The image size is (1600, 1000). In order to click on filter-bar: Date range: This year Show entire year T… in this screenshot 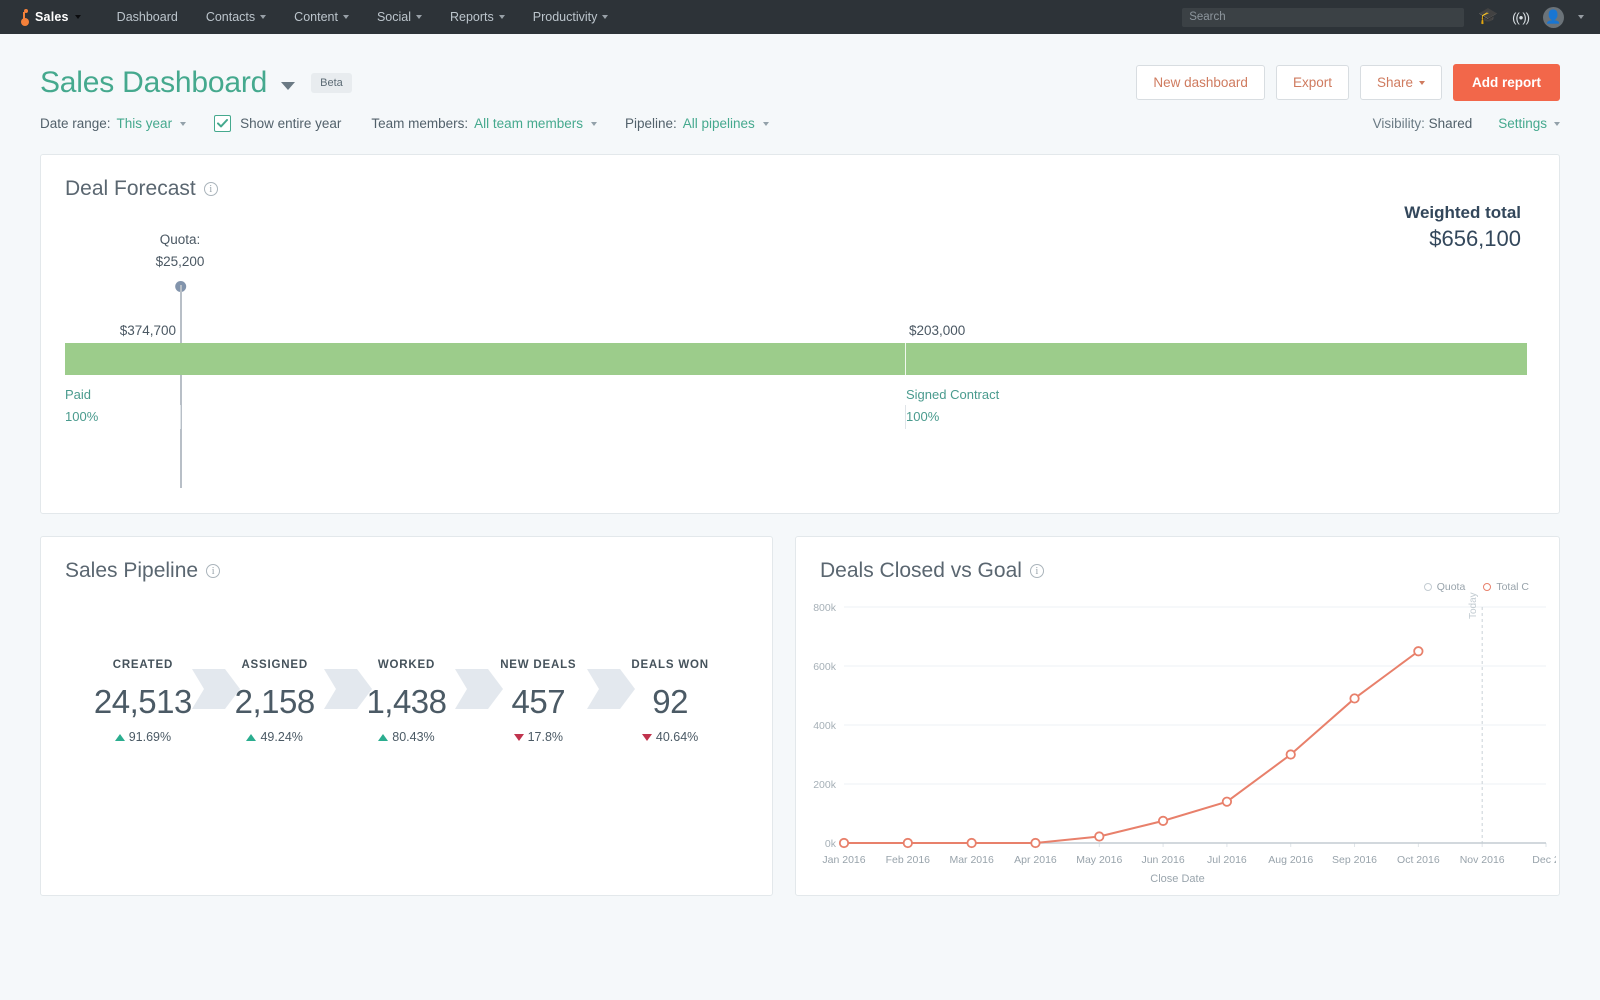, I will do `click(800, 134)`.